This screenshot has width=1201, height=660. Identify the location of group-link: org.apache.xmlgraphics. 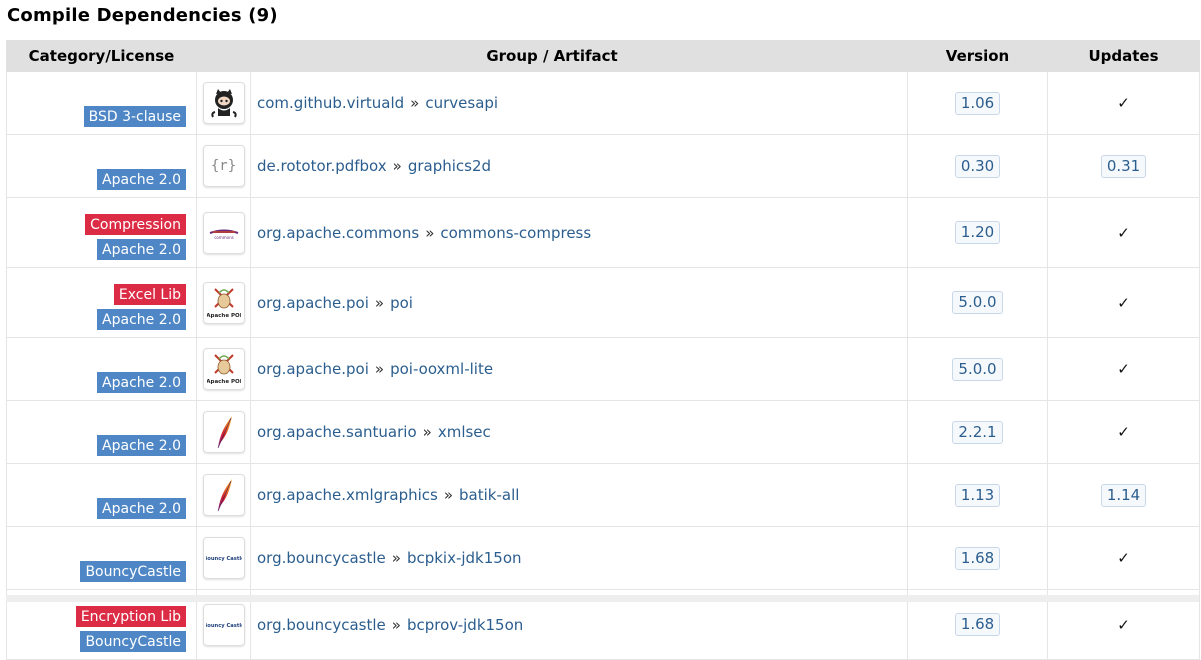
(347, 495).